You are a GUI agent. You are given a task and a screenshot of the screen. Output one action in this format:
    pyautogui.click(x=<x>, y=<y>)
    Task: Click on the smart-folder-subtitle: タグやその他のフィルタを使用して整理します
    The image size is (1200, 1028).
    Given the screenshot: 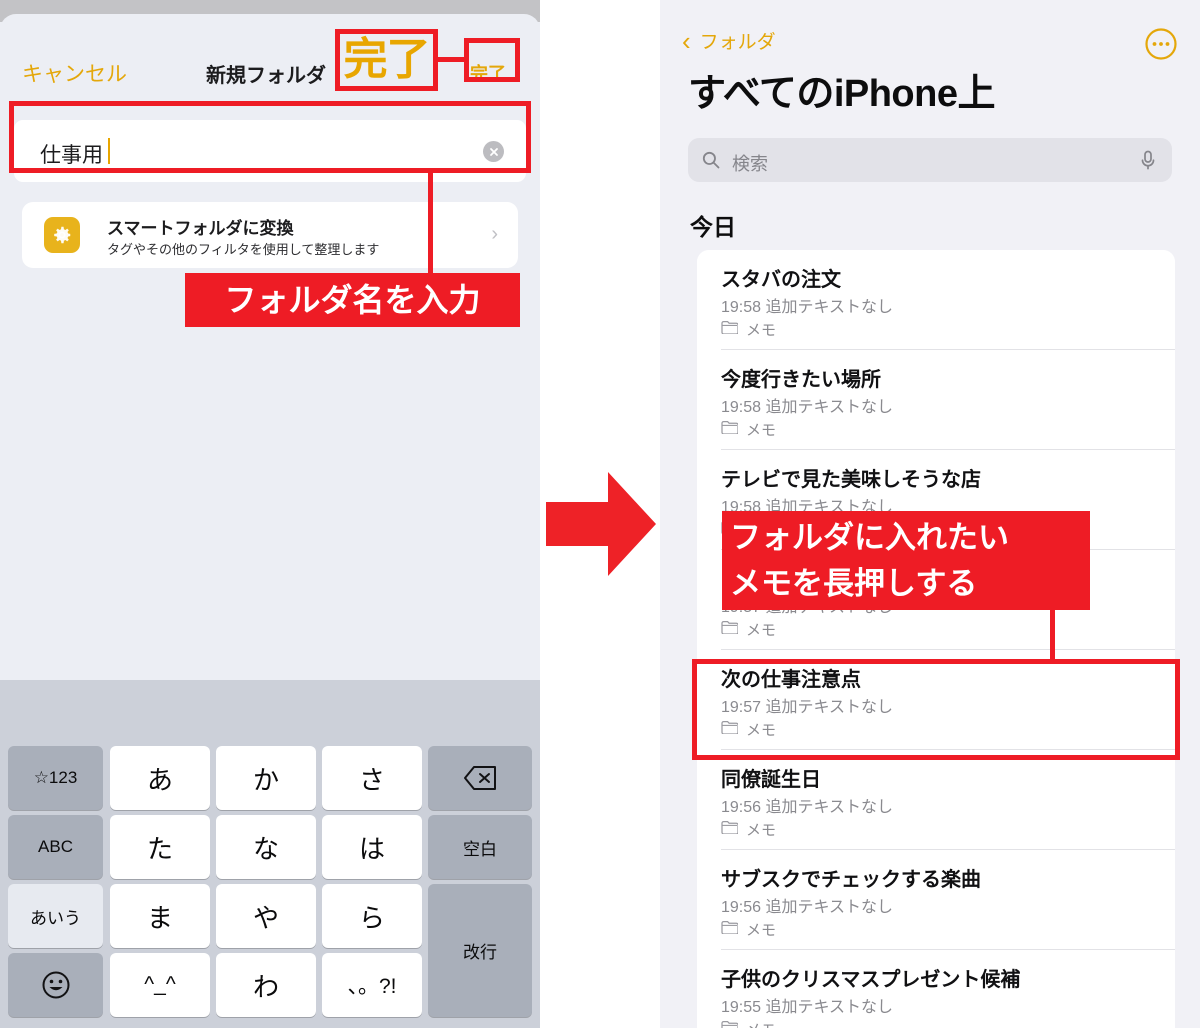 What is the action you would take?
    pyautogui.click(x=243, y=249)
    